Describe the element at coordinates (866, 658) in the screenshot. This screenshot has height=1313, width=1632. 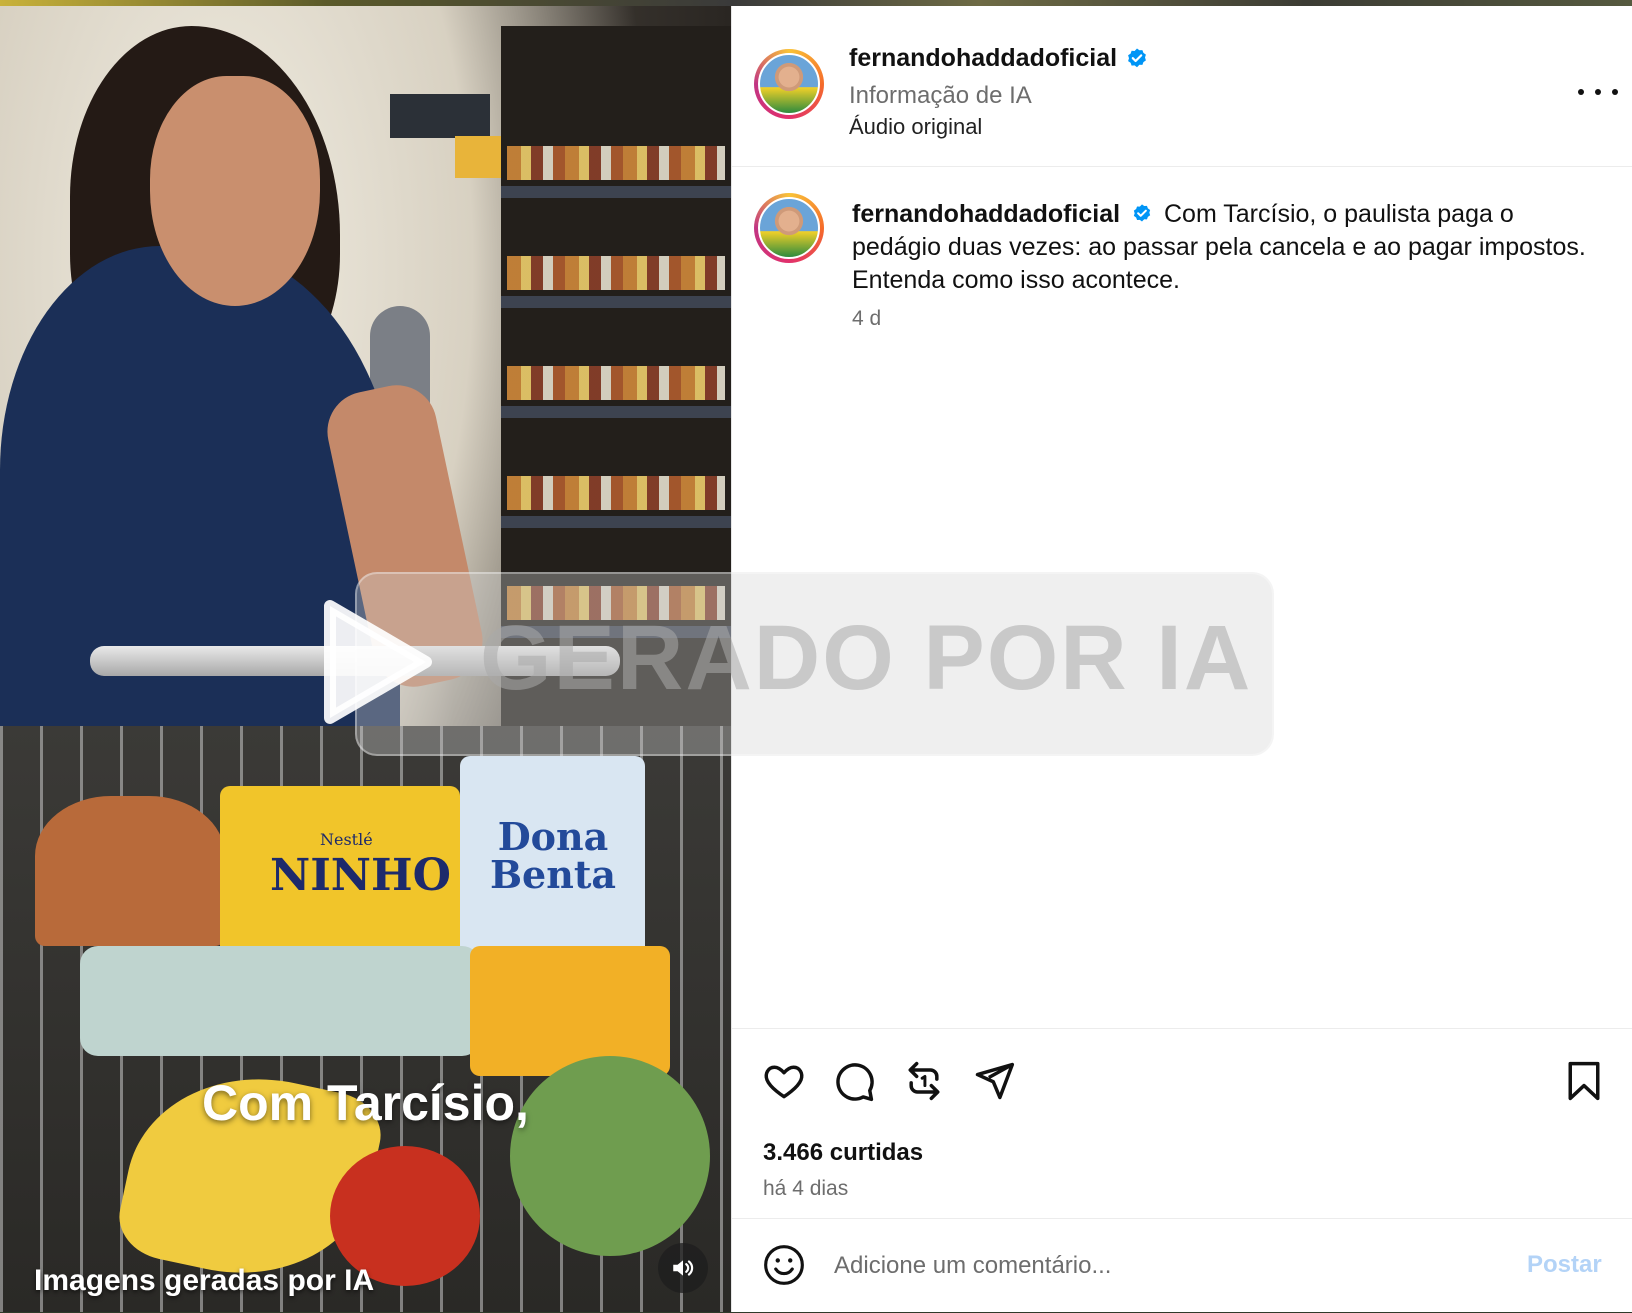
I see `ai-watermark-text: GERADO POR IA` at that location.